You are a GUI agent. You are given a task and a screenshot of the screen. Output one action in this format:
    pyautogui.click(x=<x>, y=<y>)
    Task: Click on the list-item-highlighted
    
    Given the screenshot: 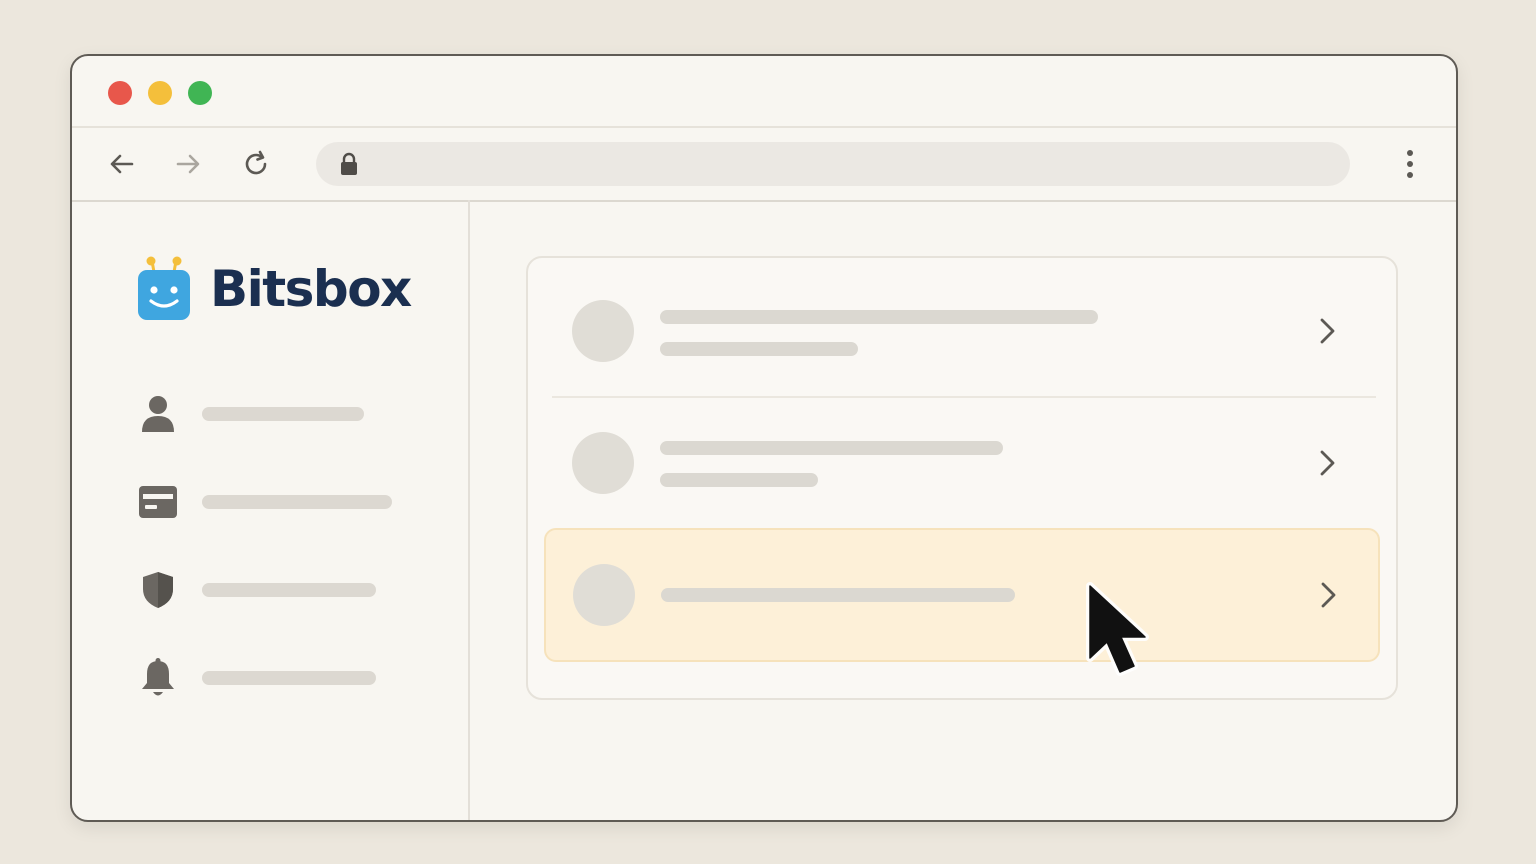 What is the action you would take?
    pyautogui.click(x=962, y=595)
    